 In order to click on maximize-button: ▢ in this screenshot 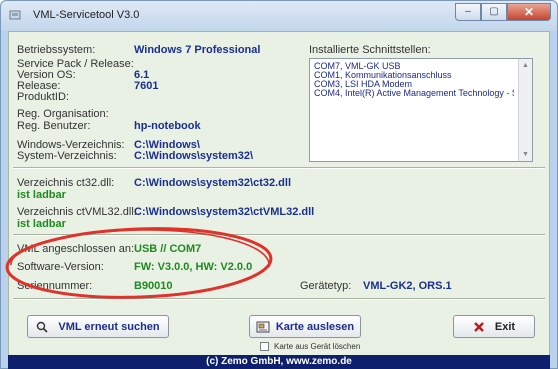, I will do `click(494, 12)`.